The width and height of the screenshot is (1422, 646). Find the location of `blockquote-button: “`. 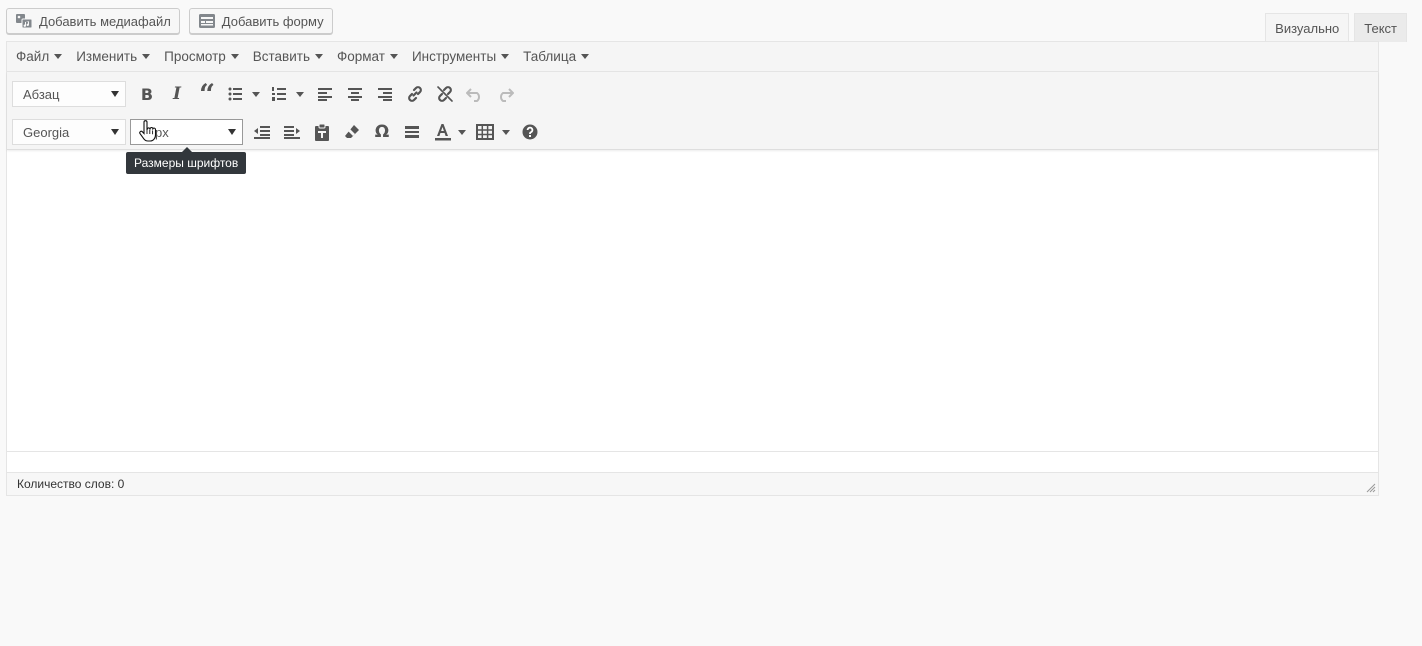

blockquote-button: “ is located at coordinates (207, 94).